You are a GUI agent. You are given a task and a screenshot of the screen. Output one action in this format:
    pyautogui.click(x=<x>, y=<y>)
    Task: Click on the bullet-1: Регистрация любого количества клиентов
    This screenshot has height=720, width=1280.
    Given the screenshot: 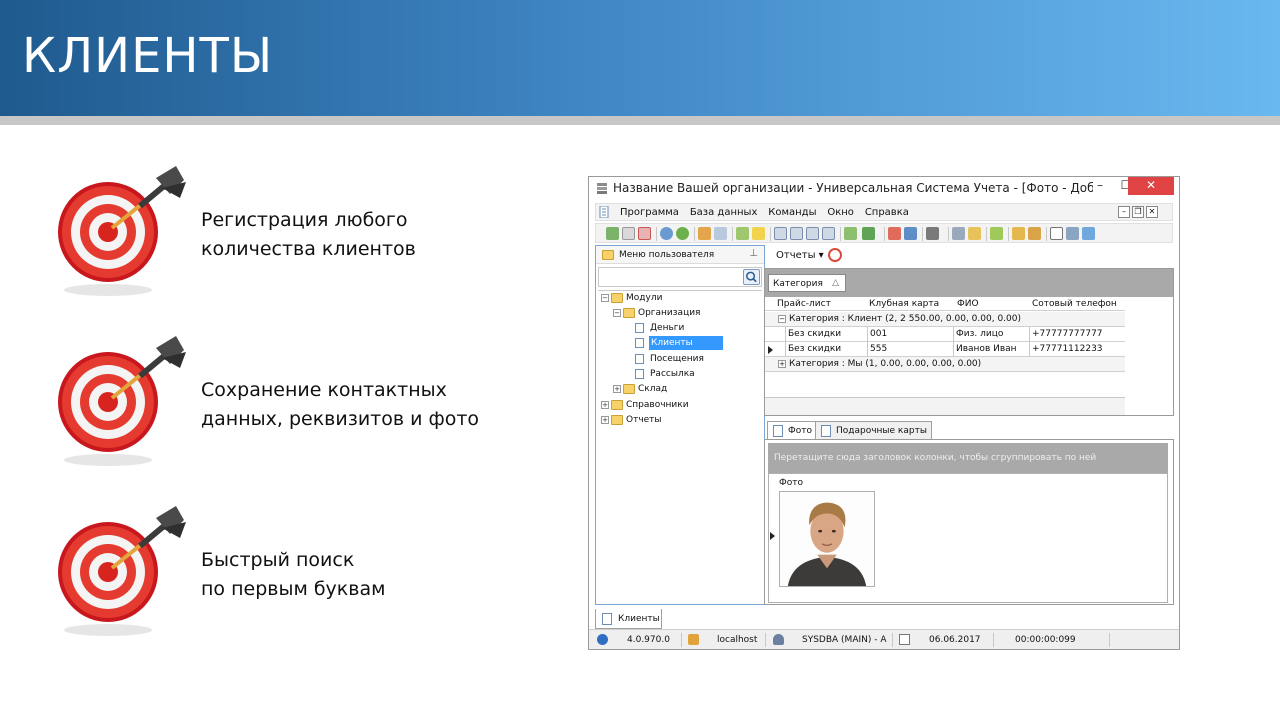 What is the action you would take?
    pyautogui.click(x=287, y=234)
    